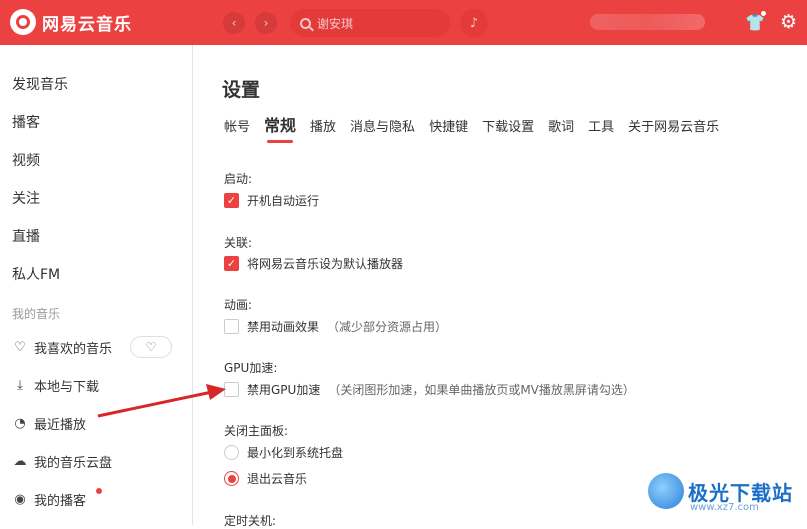 This screenshot has width=807, height=529. I want to click on exit-app-option: 退出云音乐, so click(265, 478).